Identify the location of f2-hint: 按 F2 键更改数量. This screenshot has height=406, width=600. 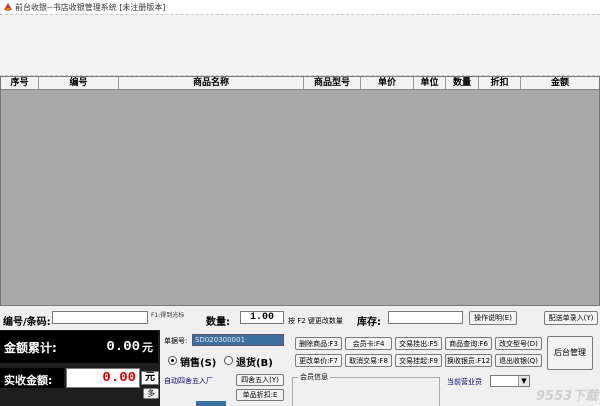
(315, 321).